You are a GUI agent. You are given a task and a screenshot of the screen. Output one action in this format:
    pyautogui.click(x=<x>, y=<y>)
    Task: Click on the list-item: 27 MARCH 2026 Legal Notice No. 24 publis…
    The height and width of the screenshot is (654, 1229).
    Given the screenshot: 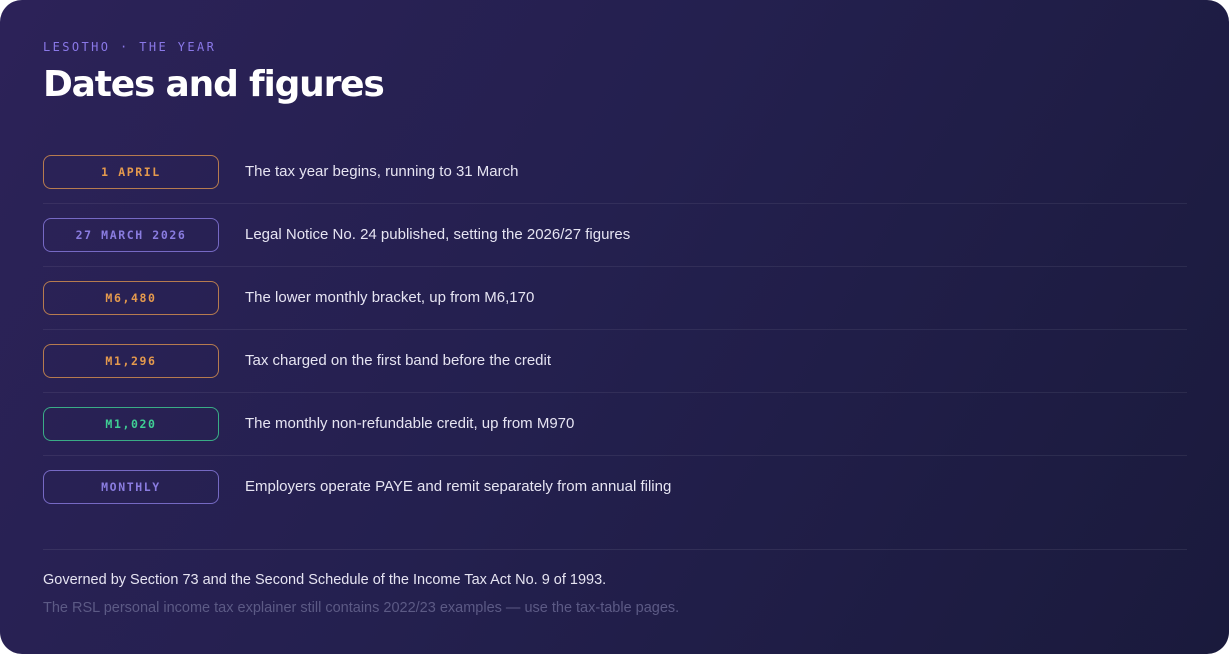 What is the action you would take?
    pyautogui.click(x=615, y=235)
    